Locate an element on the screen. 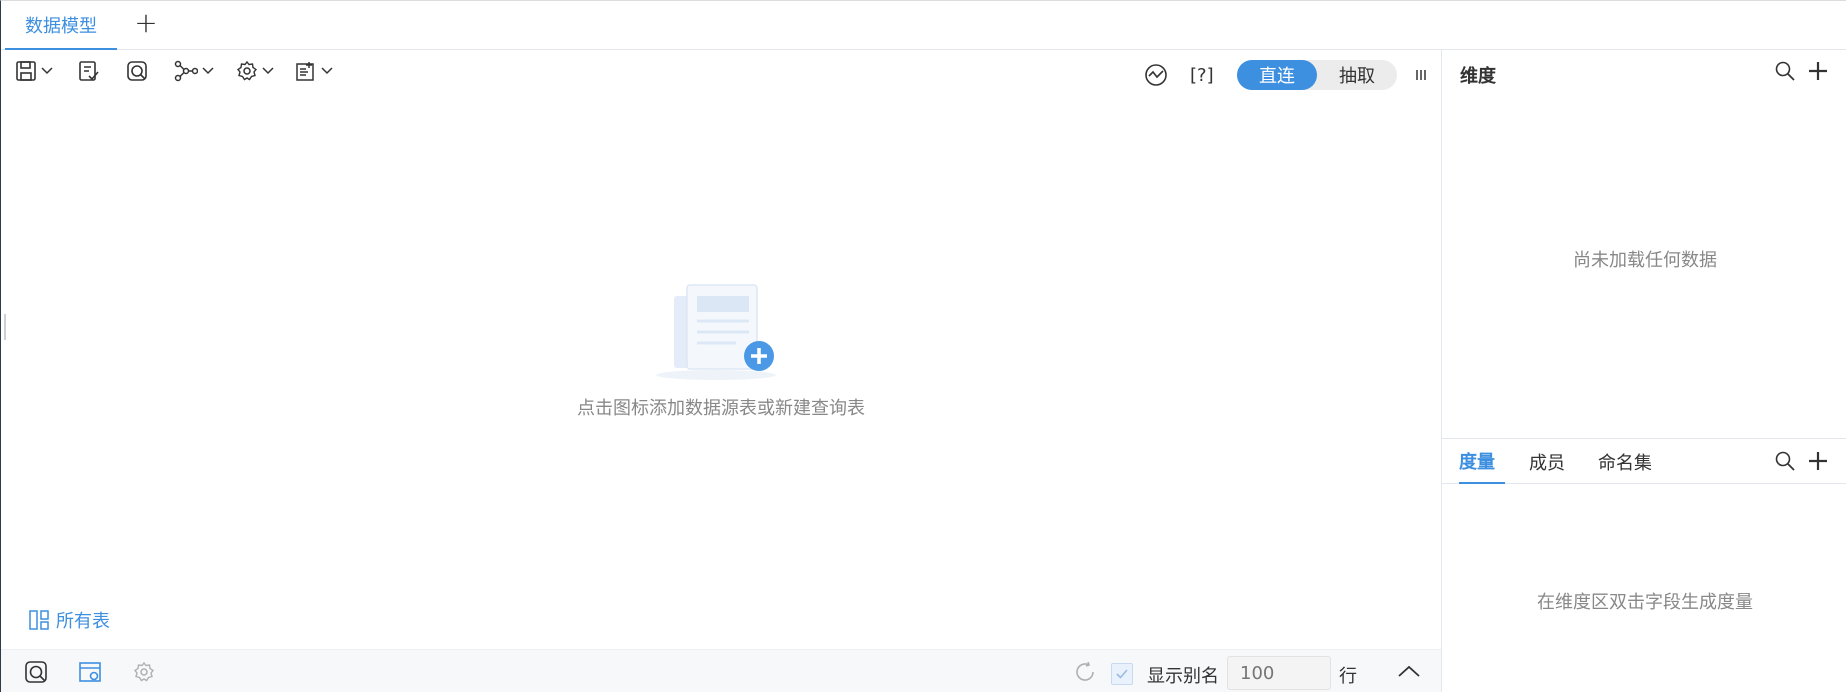  mode-direct: 直连 is located at coordinates (1277, 75).